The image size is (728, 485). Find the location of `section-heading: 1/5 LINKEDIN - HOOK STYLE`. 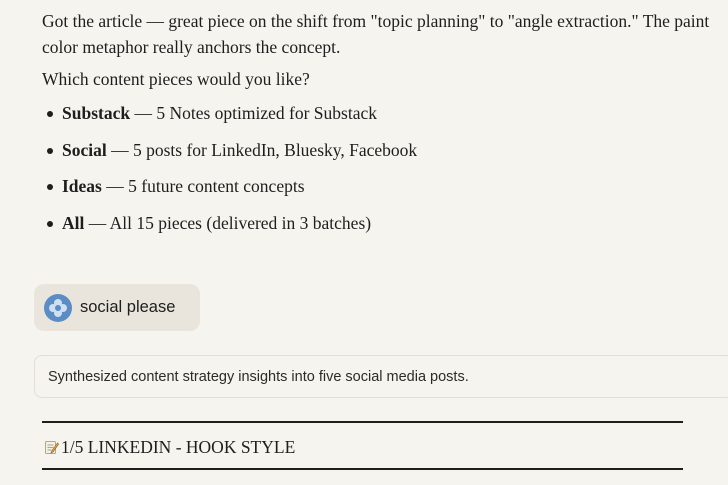

section-heading: 1/5 LINKEDIN - HOOK STYLE is located at coordinates (169, 447).